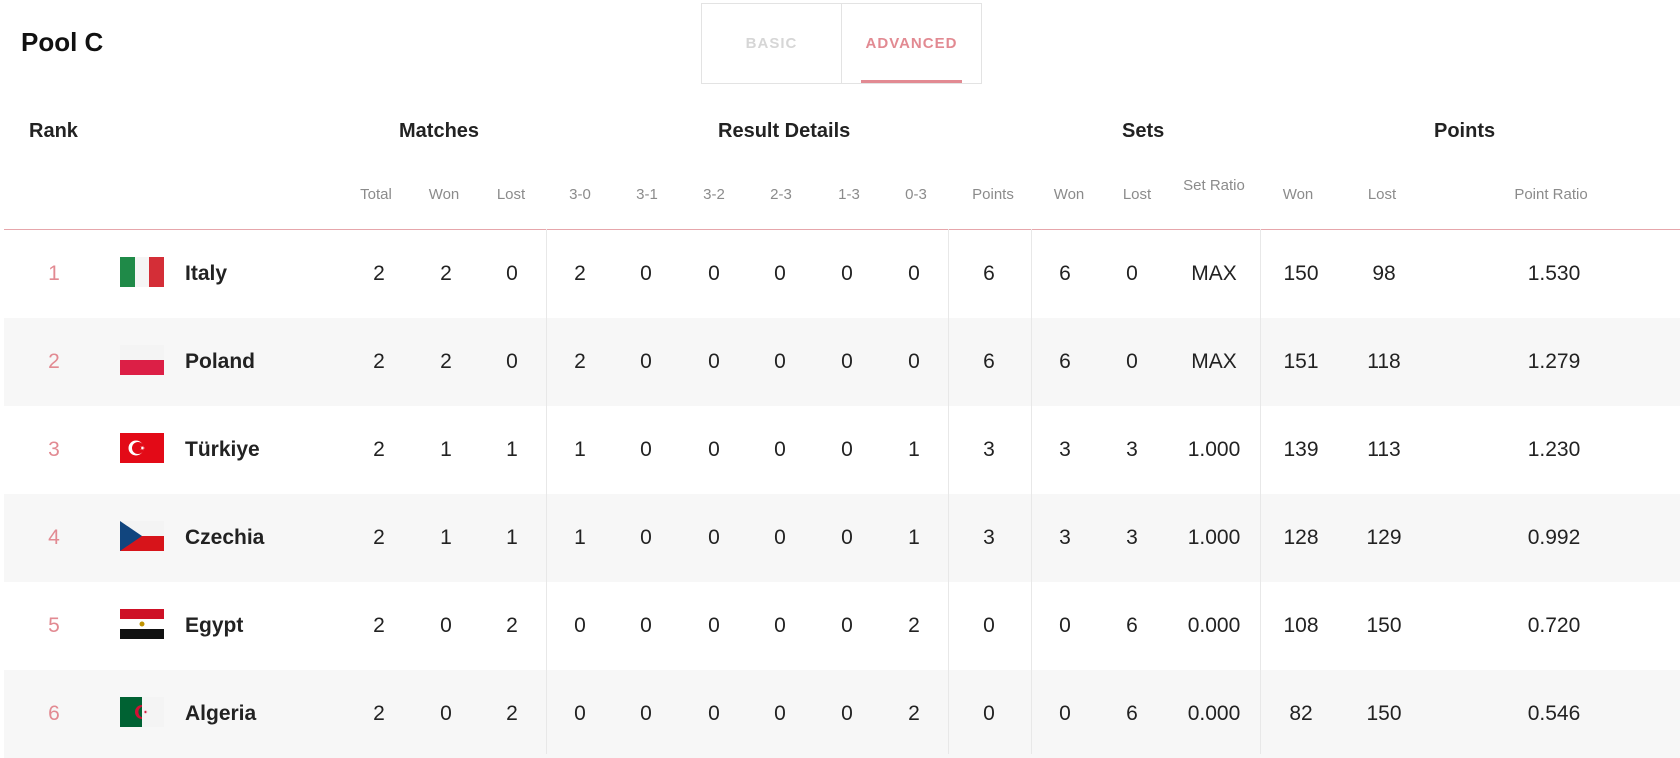 The height and width of the screenshot is (758, 1680). What do you see at coordinates (62, 42) in the screenshot?
I see `pool-title: Pool C` at bounding box center [62, 42].